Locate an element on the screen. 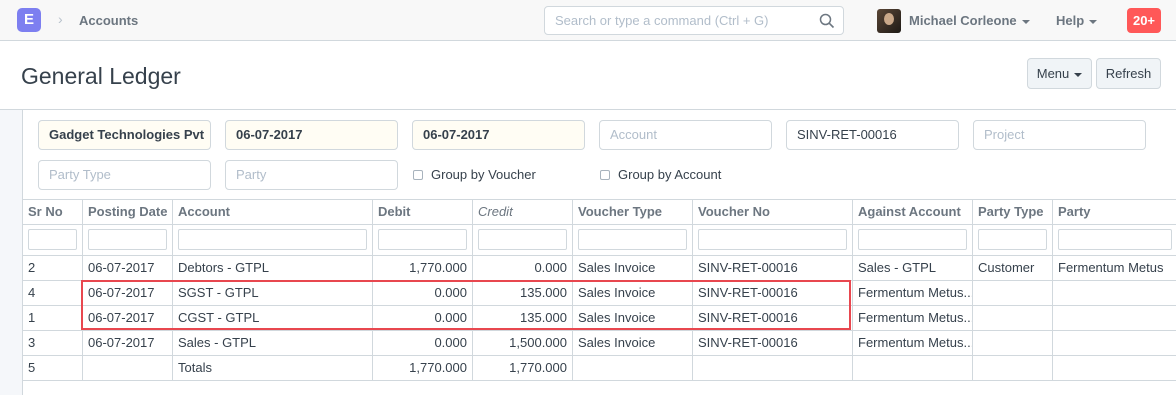 The height and width of the screenshot is (395, 1176). column-header-account: Account is located at coordinates (273, 212).